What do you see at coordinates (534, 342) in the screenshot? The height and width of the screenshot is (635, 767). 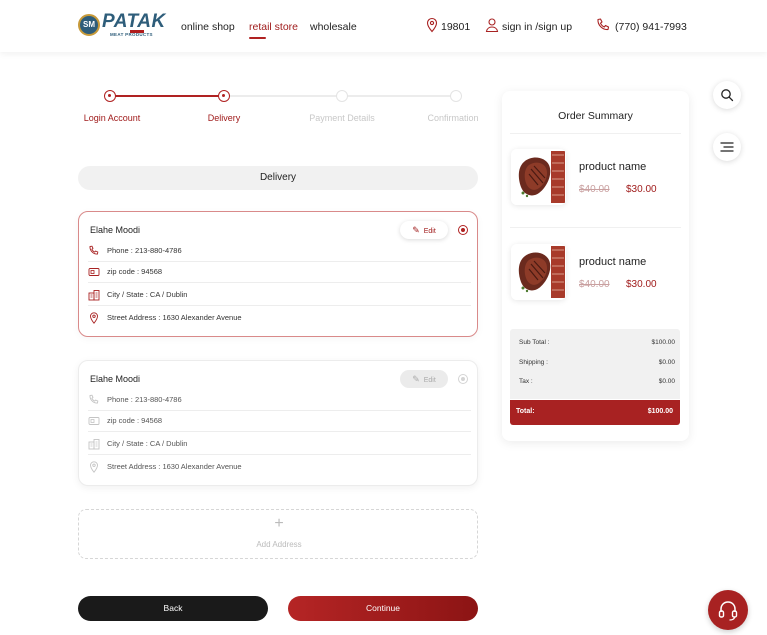 I see `subtotal-label: Sub Total :` at bounding box center [534, 342].